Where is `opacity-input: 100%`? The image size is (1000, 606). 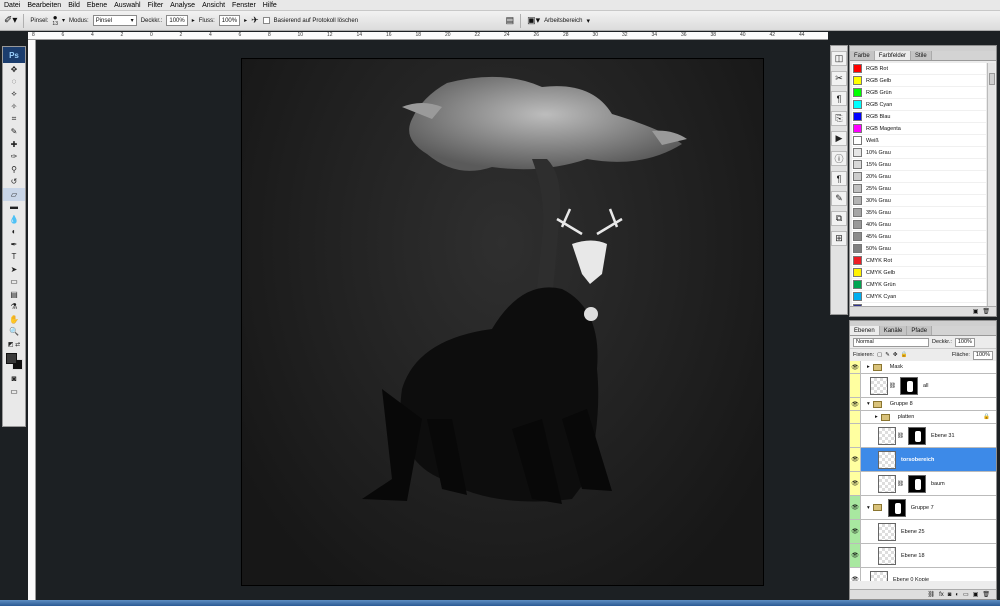
opacity-input: 100% is located at coordinates (177, 20).